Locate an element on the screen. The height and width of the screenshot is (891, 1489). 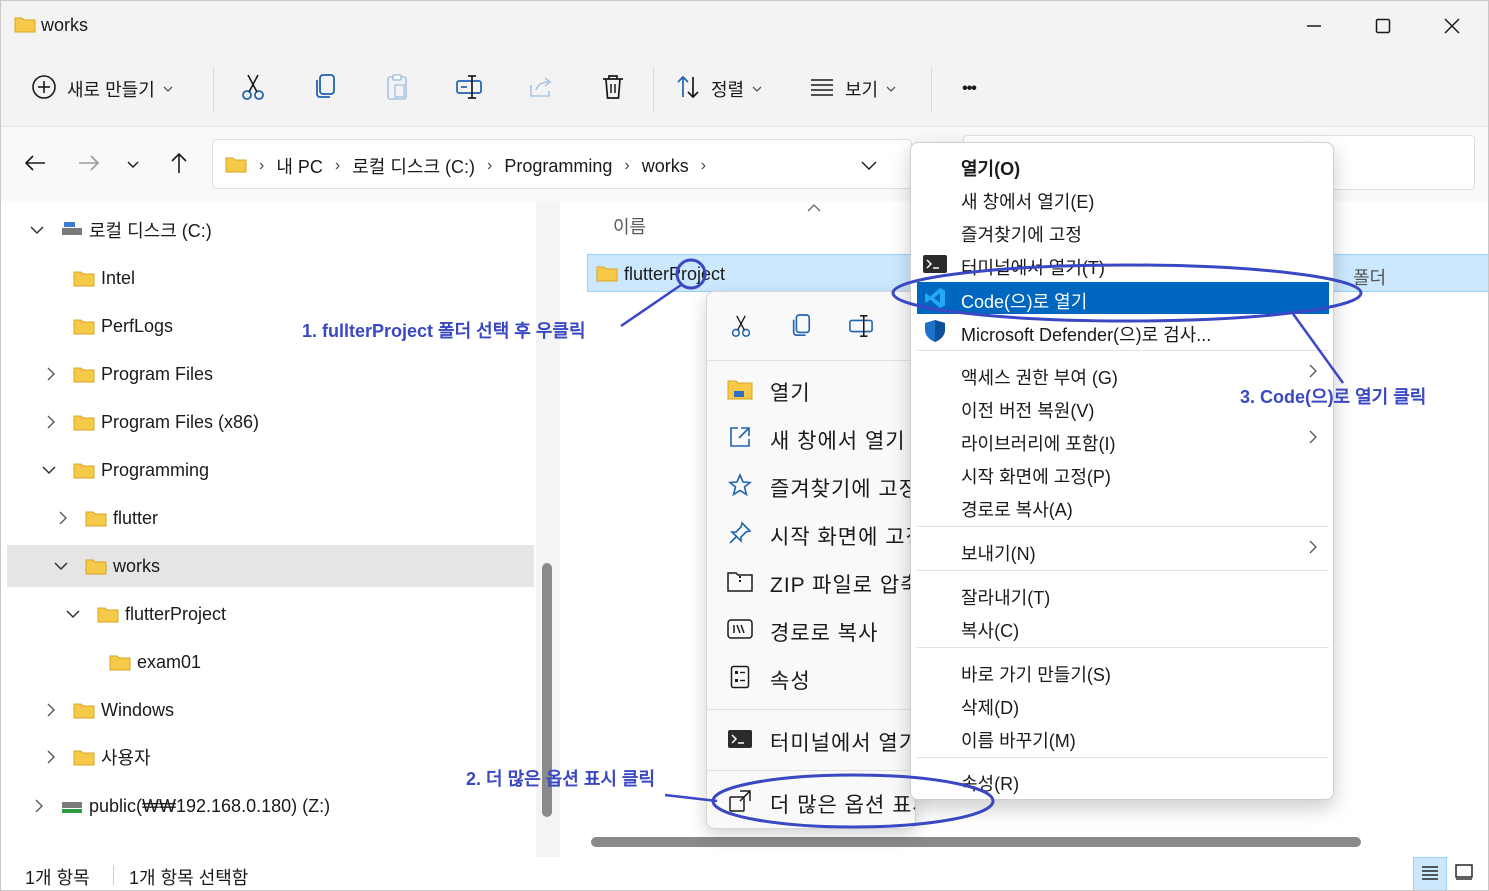
nav-scrollbar is located at coordinates (548, 529).